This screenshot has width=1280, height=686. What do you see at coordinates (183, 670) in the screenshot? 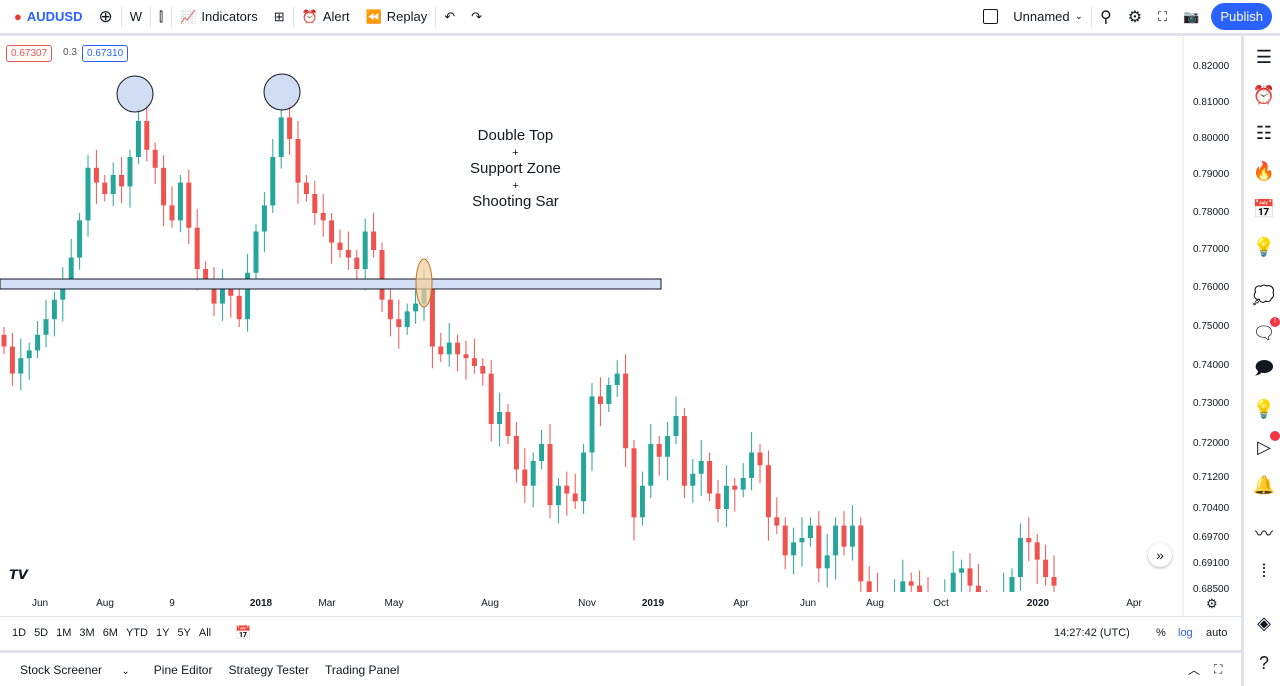
I see `tab-pine-editor: Pine Editor` at bounding box center [183, 670].